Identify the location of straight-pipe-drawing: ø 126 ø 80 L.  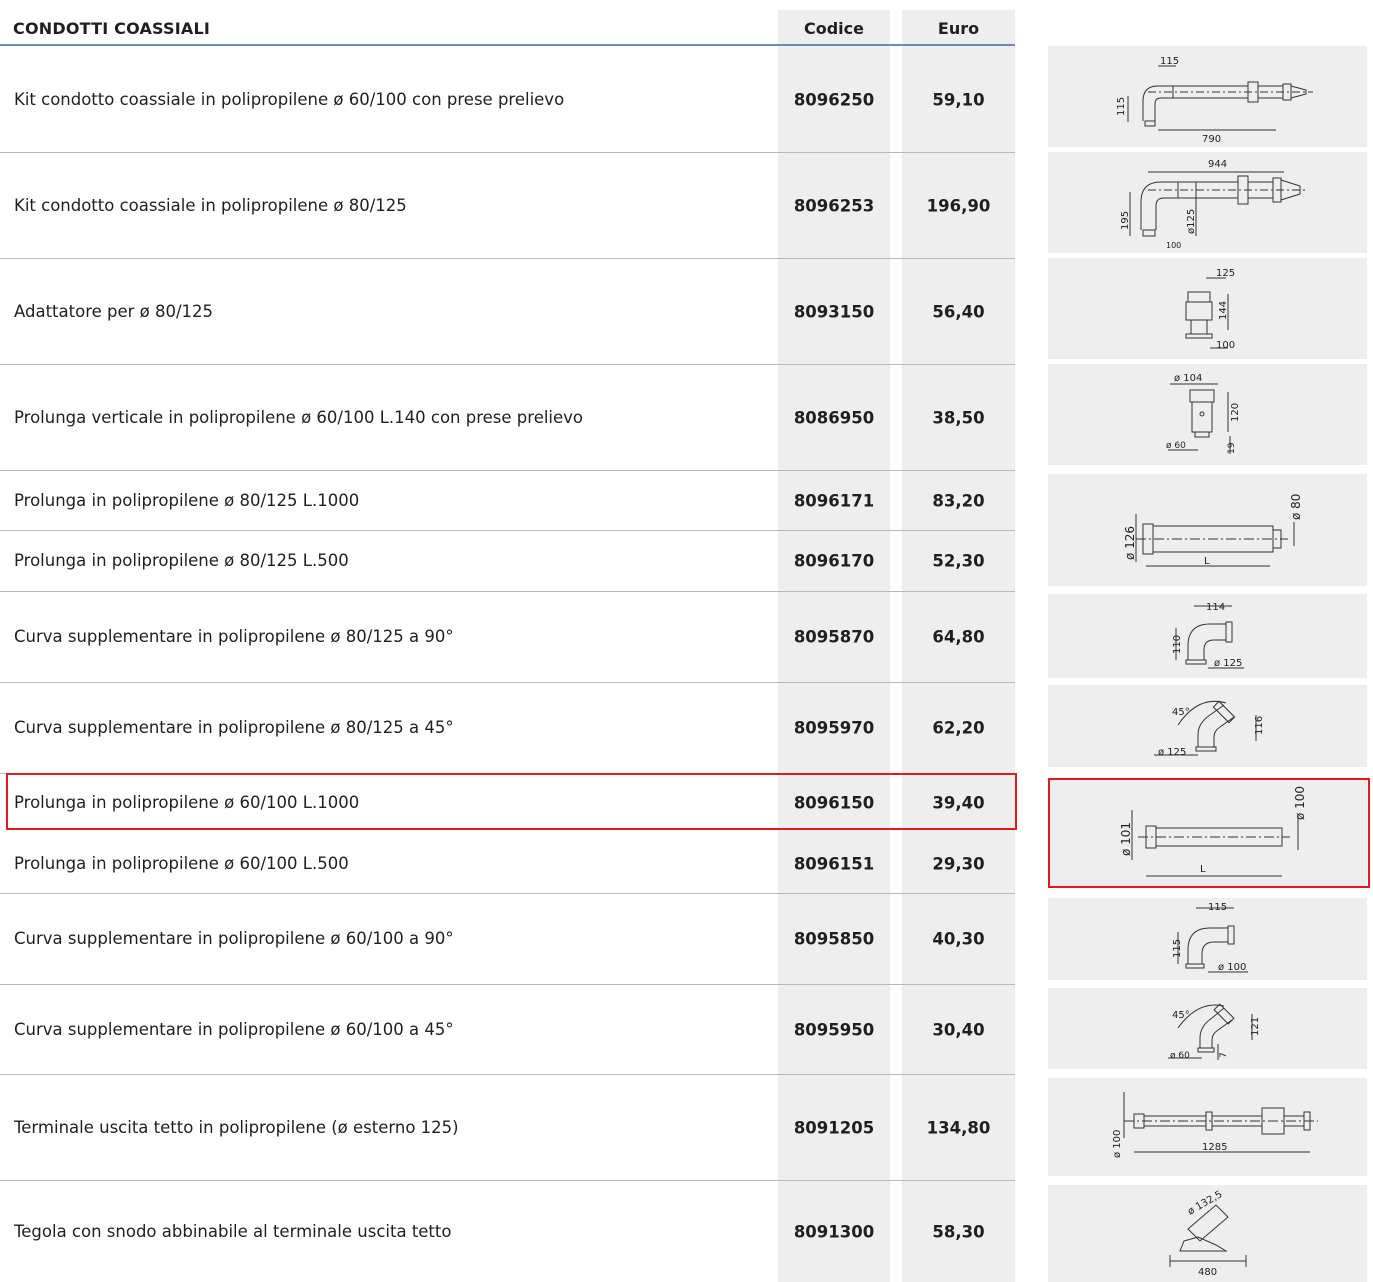
(1213, 530).